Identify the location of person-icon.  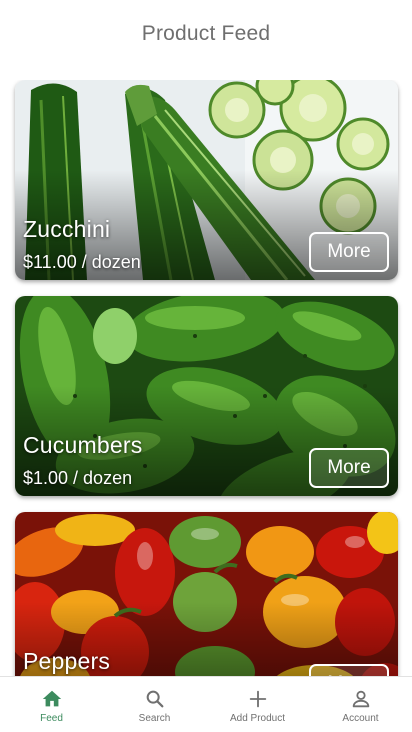
(360, 698).